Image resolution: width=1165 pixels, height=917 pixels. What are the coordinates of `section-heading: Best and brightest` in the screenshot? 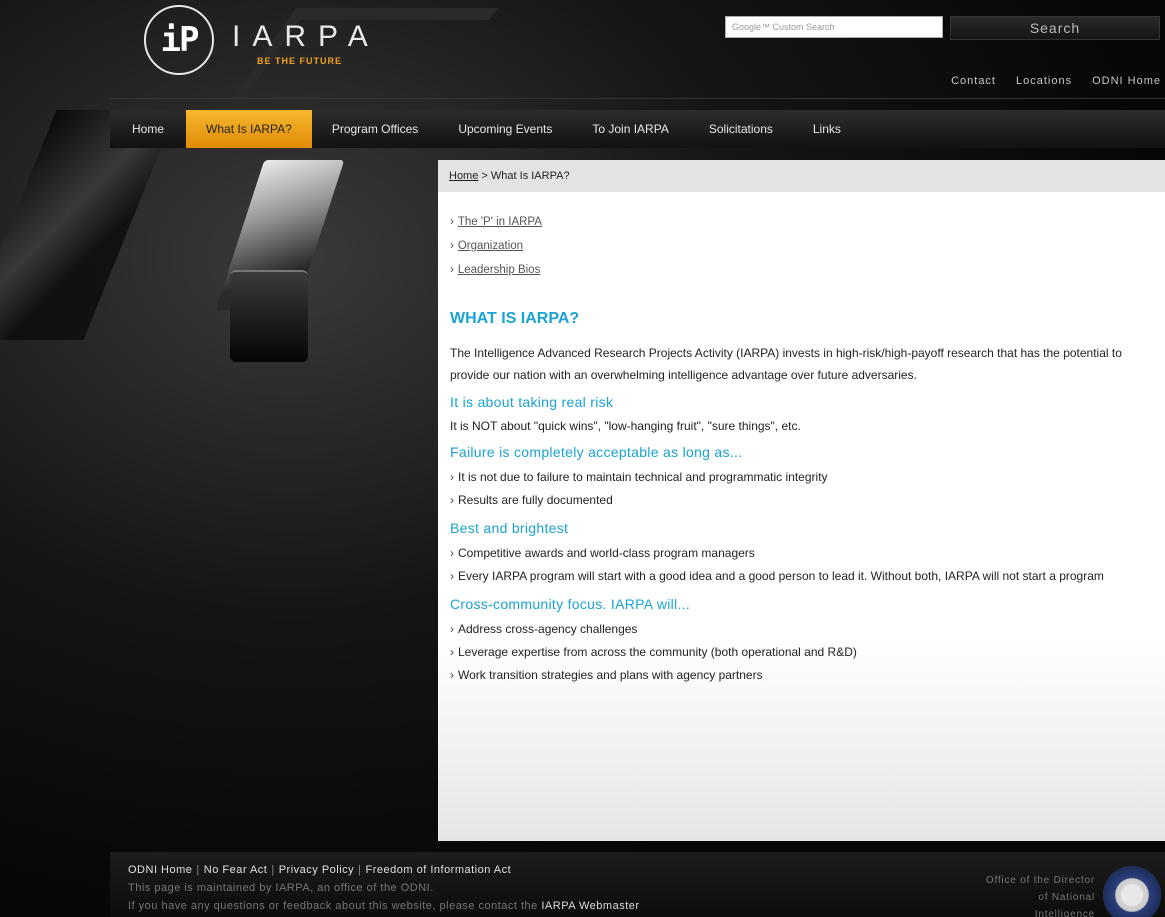 It's located at (509, 528).